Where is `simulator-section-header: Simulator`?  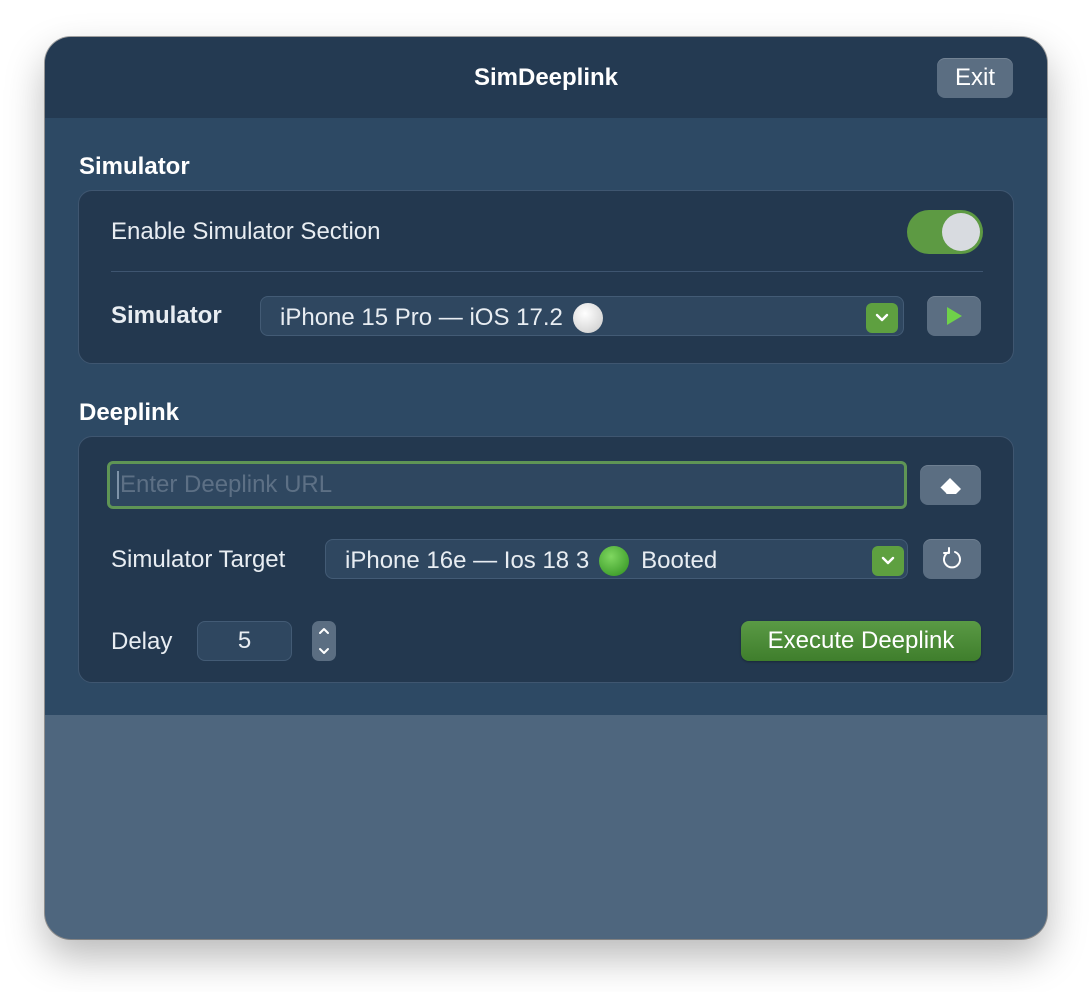
simulator-section-header: Simulator is located at coordinates (134, 166).